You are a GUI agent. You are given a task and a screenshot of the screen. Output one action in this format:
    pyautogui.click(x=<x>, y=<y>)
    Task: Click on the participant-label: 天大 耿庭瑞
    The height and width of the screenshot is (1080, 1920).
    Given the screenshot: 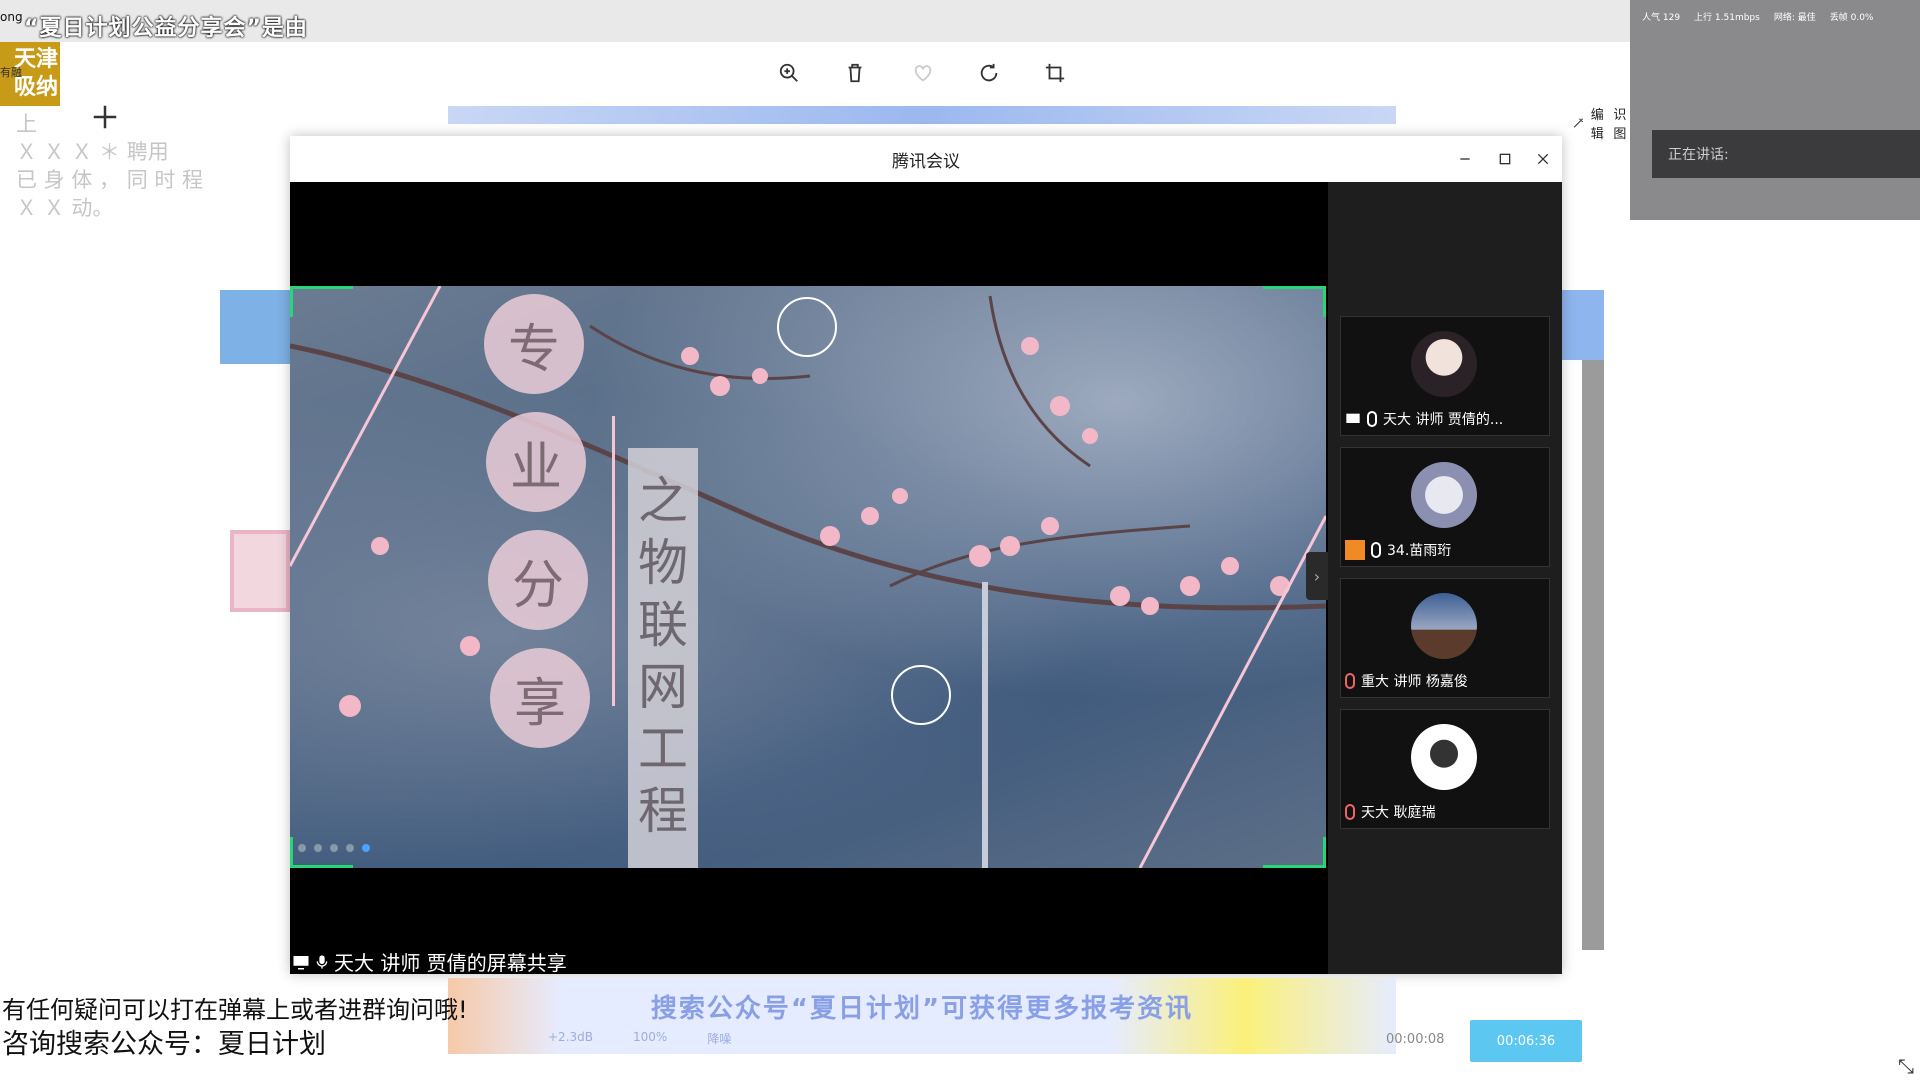 What is the action you would take?
    pyautogui.click(x=1390, y=812)
    